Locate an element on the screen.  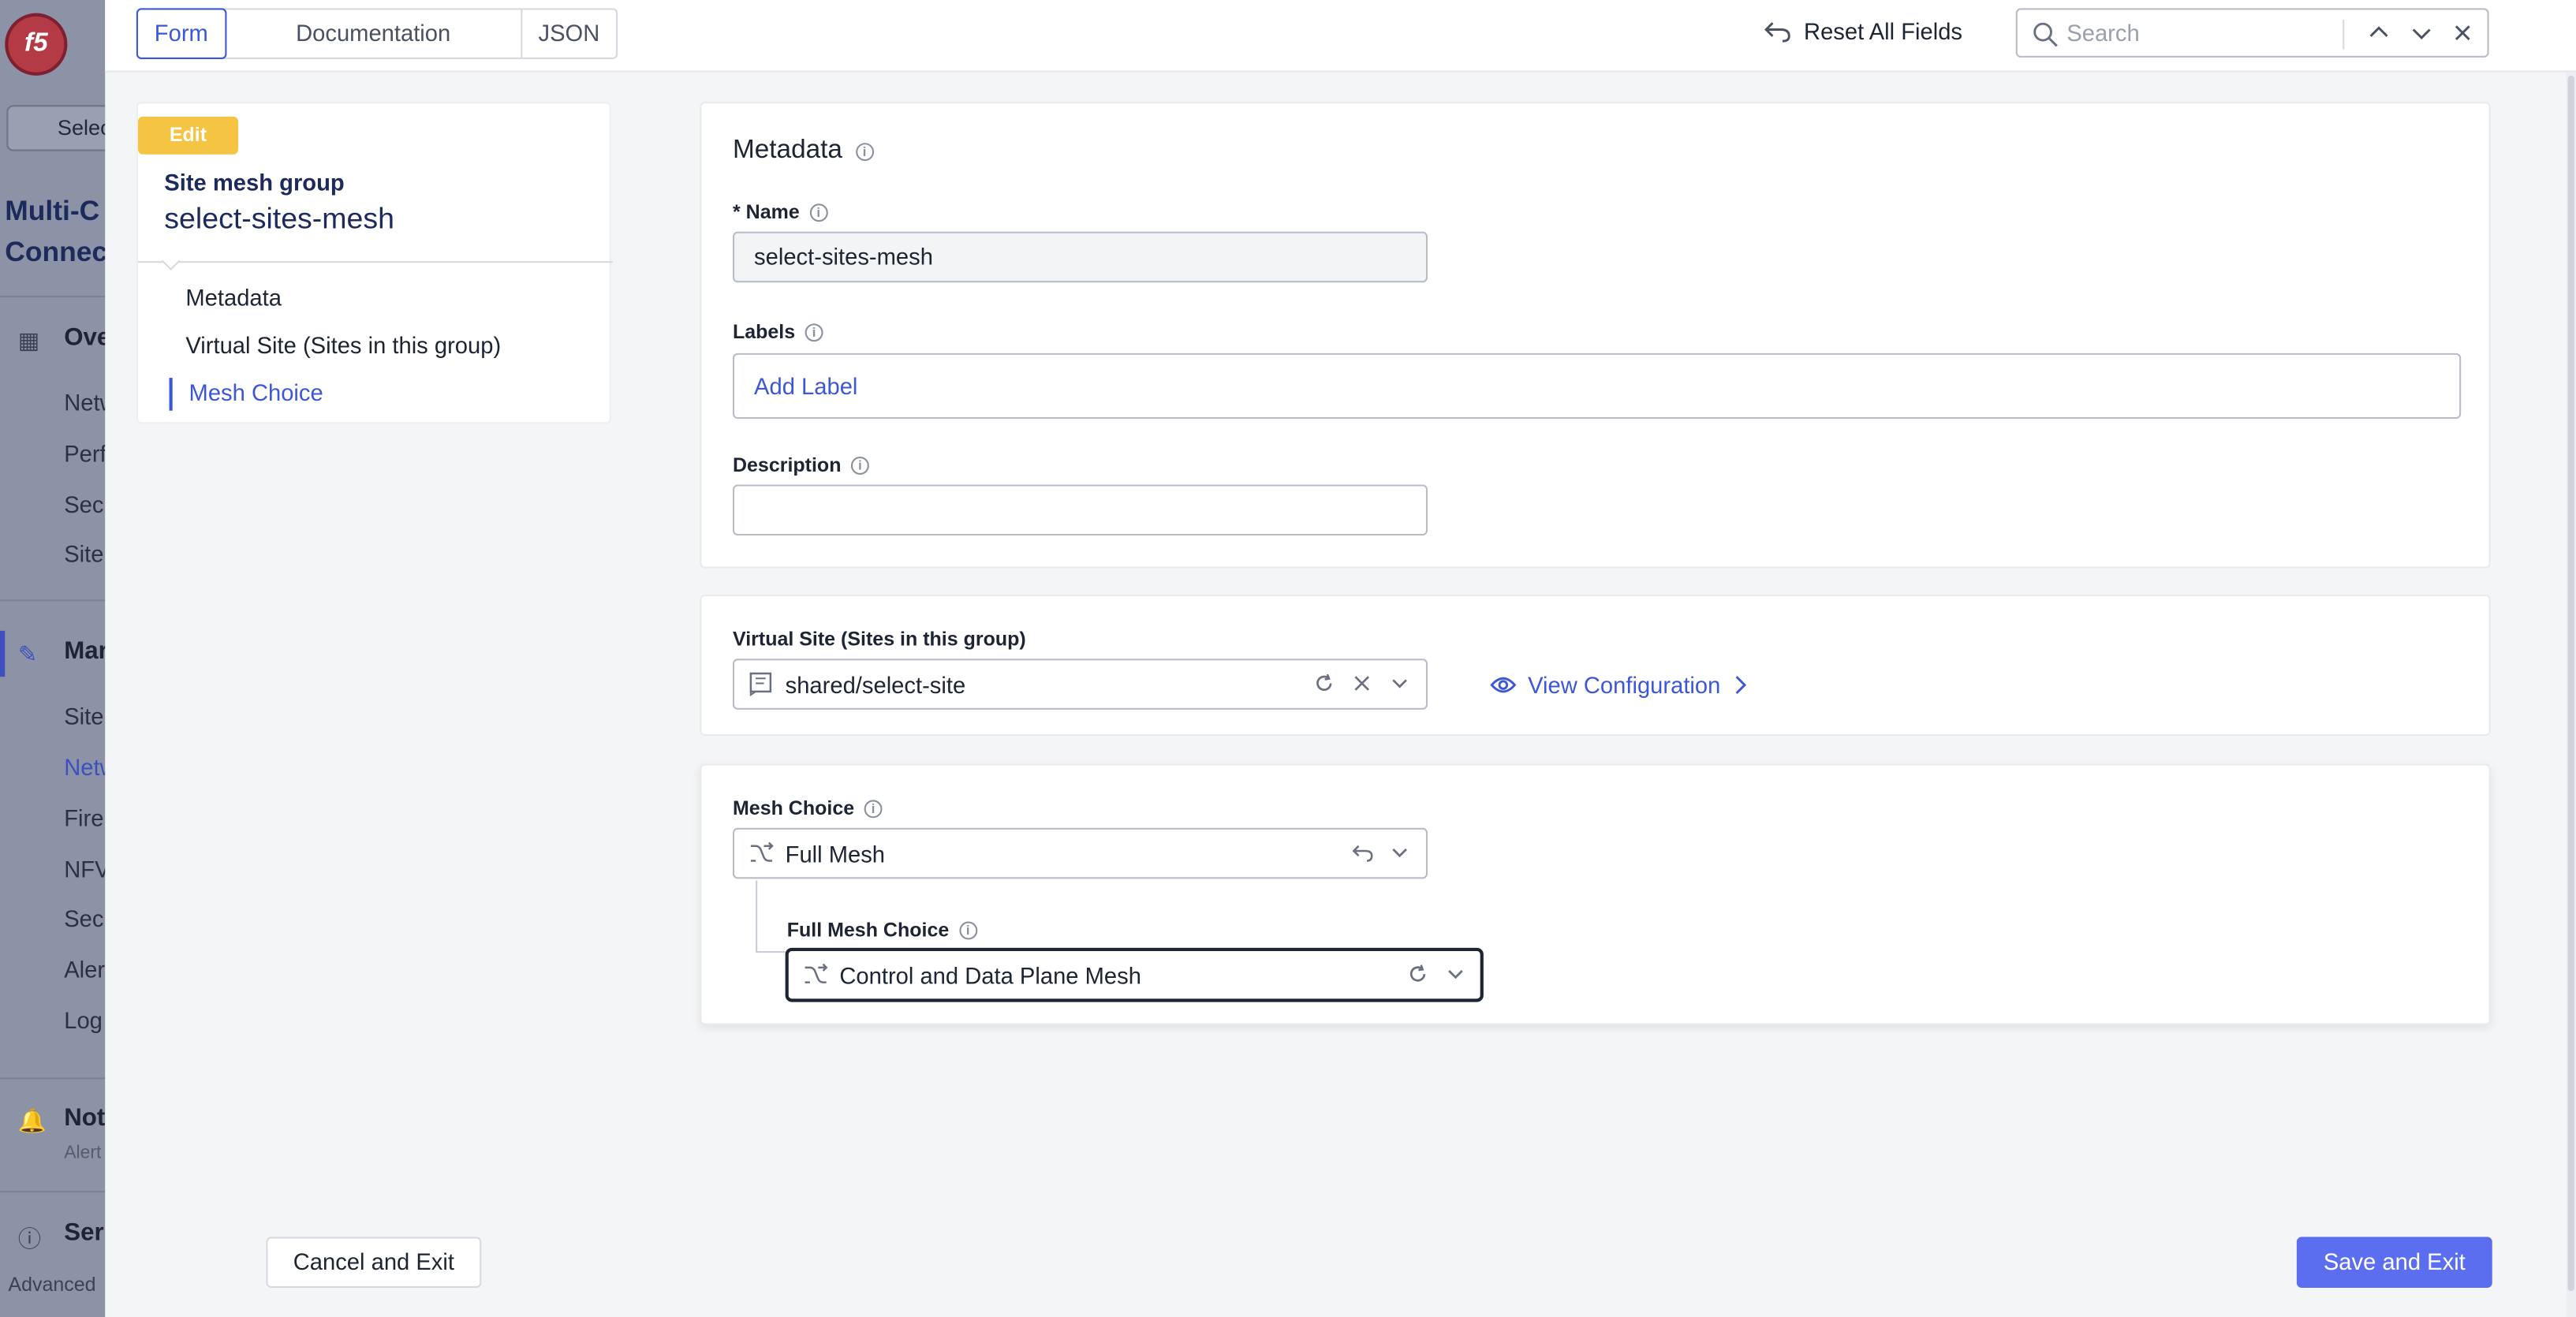
bg-sub-label: Alert is located at coordinates (83, 1153).